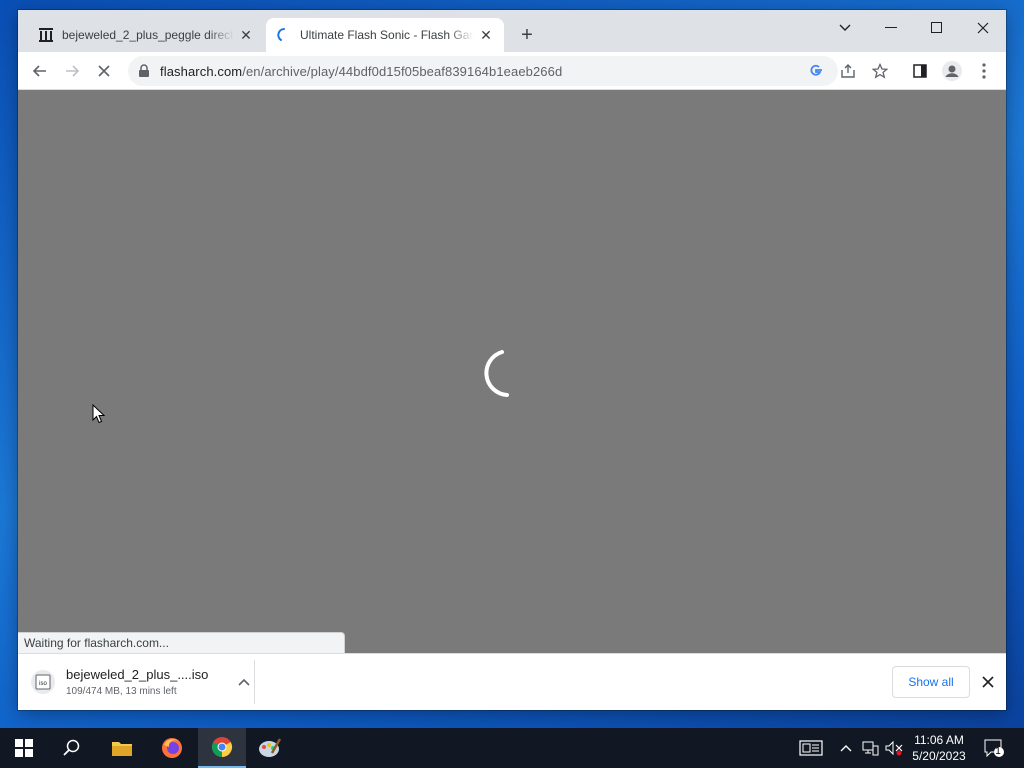 This screenshot has width=1024, height=768. I want to click on profile-avatar-icon, so click(952, 71).